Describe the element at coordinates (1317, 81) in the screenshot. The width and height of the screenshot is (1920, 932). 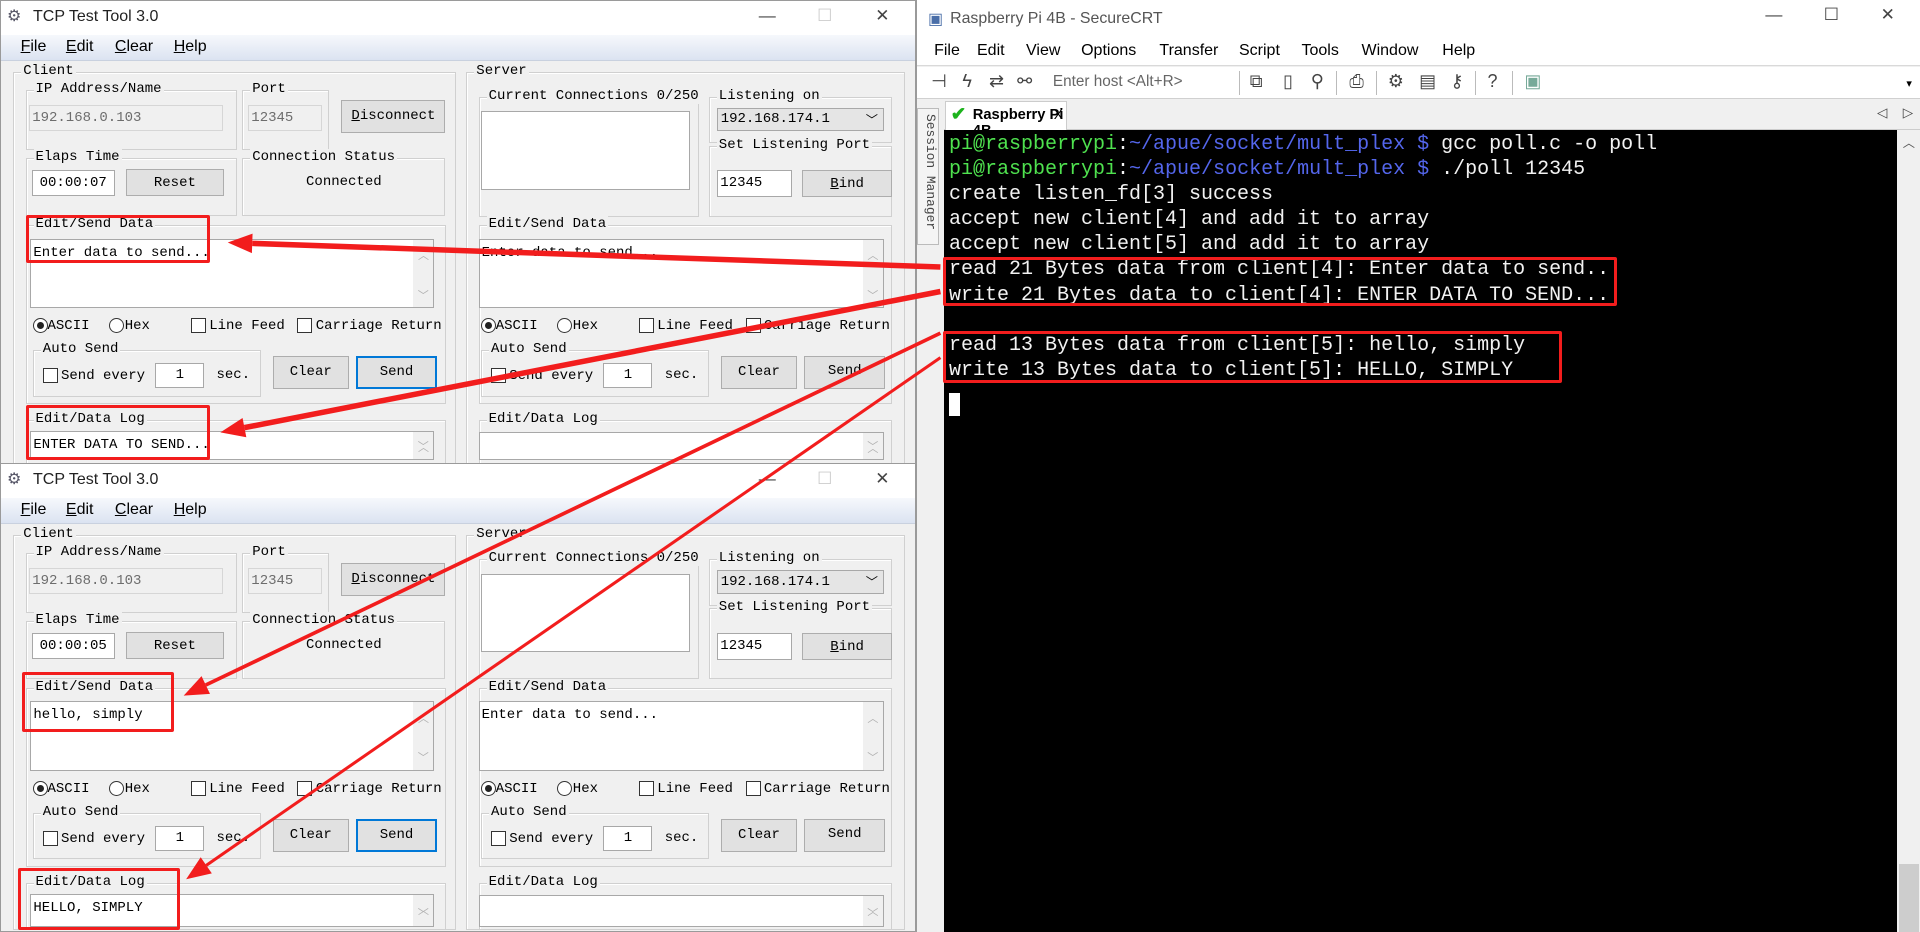
I see `find-icon: ⚲` at that location.